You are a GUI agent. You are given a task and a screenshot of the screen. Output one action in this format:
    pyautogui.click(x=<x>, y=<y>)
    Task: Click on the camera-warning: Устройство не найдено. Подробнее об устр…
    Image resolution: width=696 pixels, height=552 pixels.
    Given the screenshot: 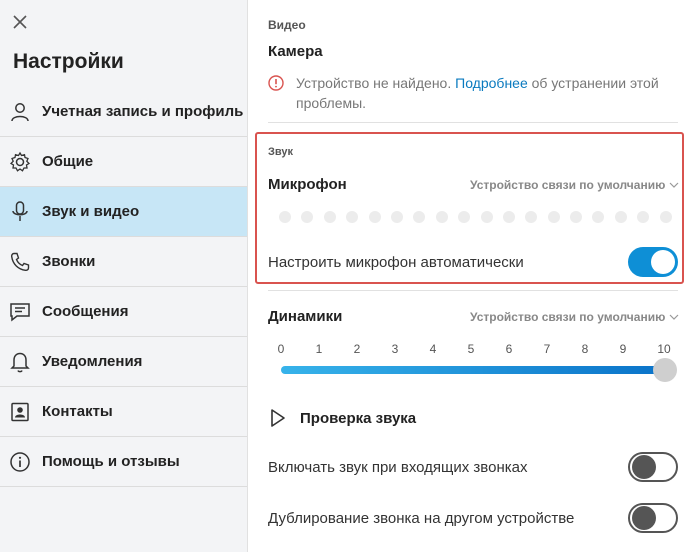 What is the action you would take?
    pyautogui.click(x=473, y=93)
    